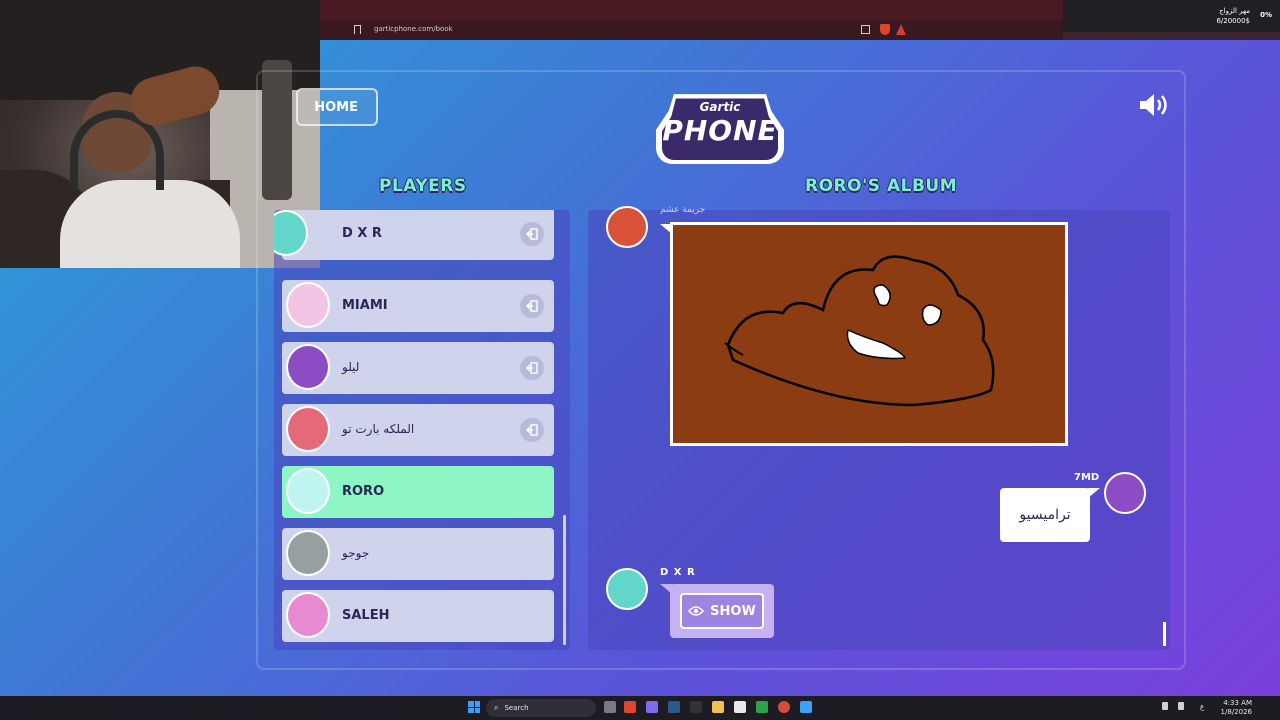 Image resolution: width=1280 pixels, height=720 pixels. What do you see at coordinates (740, 707) in the screenshot?
I see `calendar-icon` at bounding box center [740, 707].